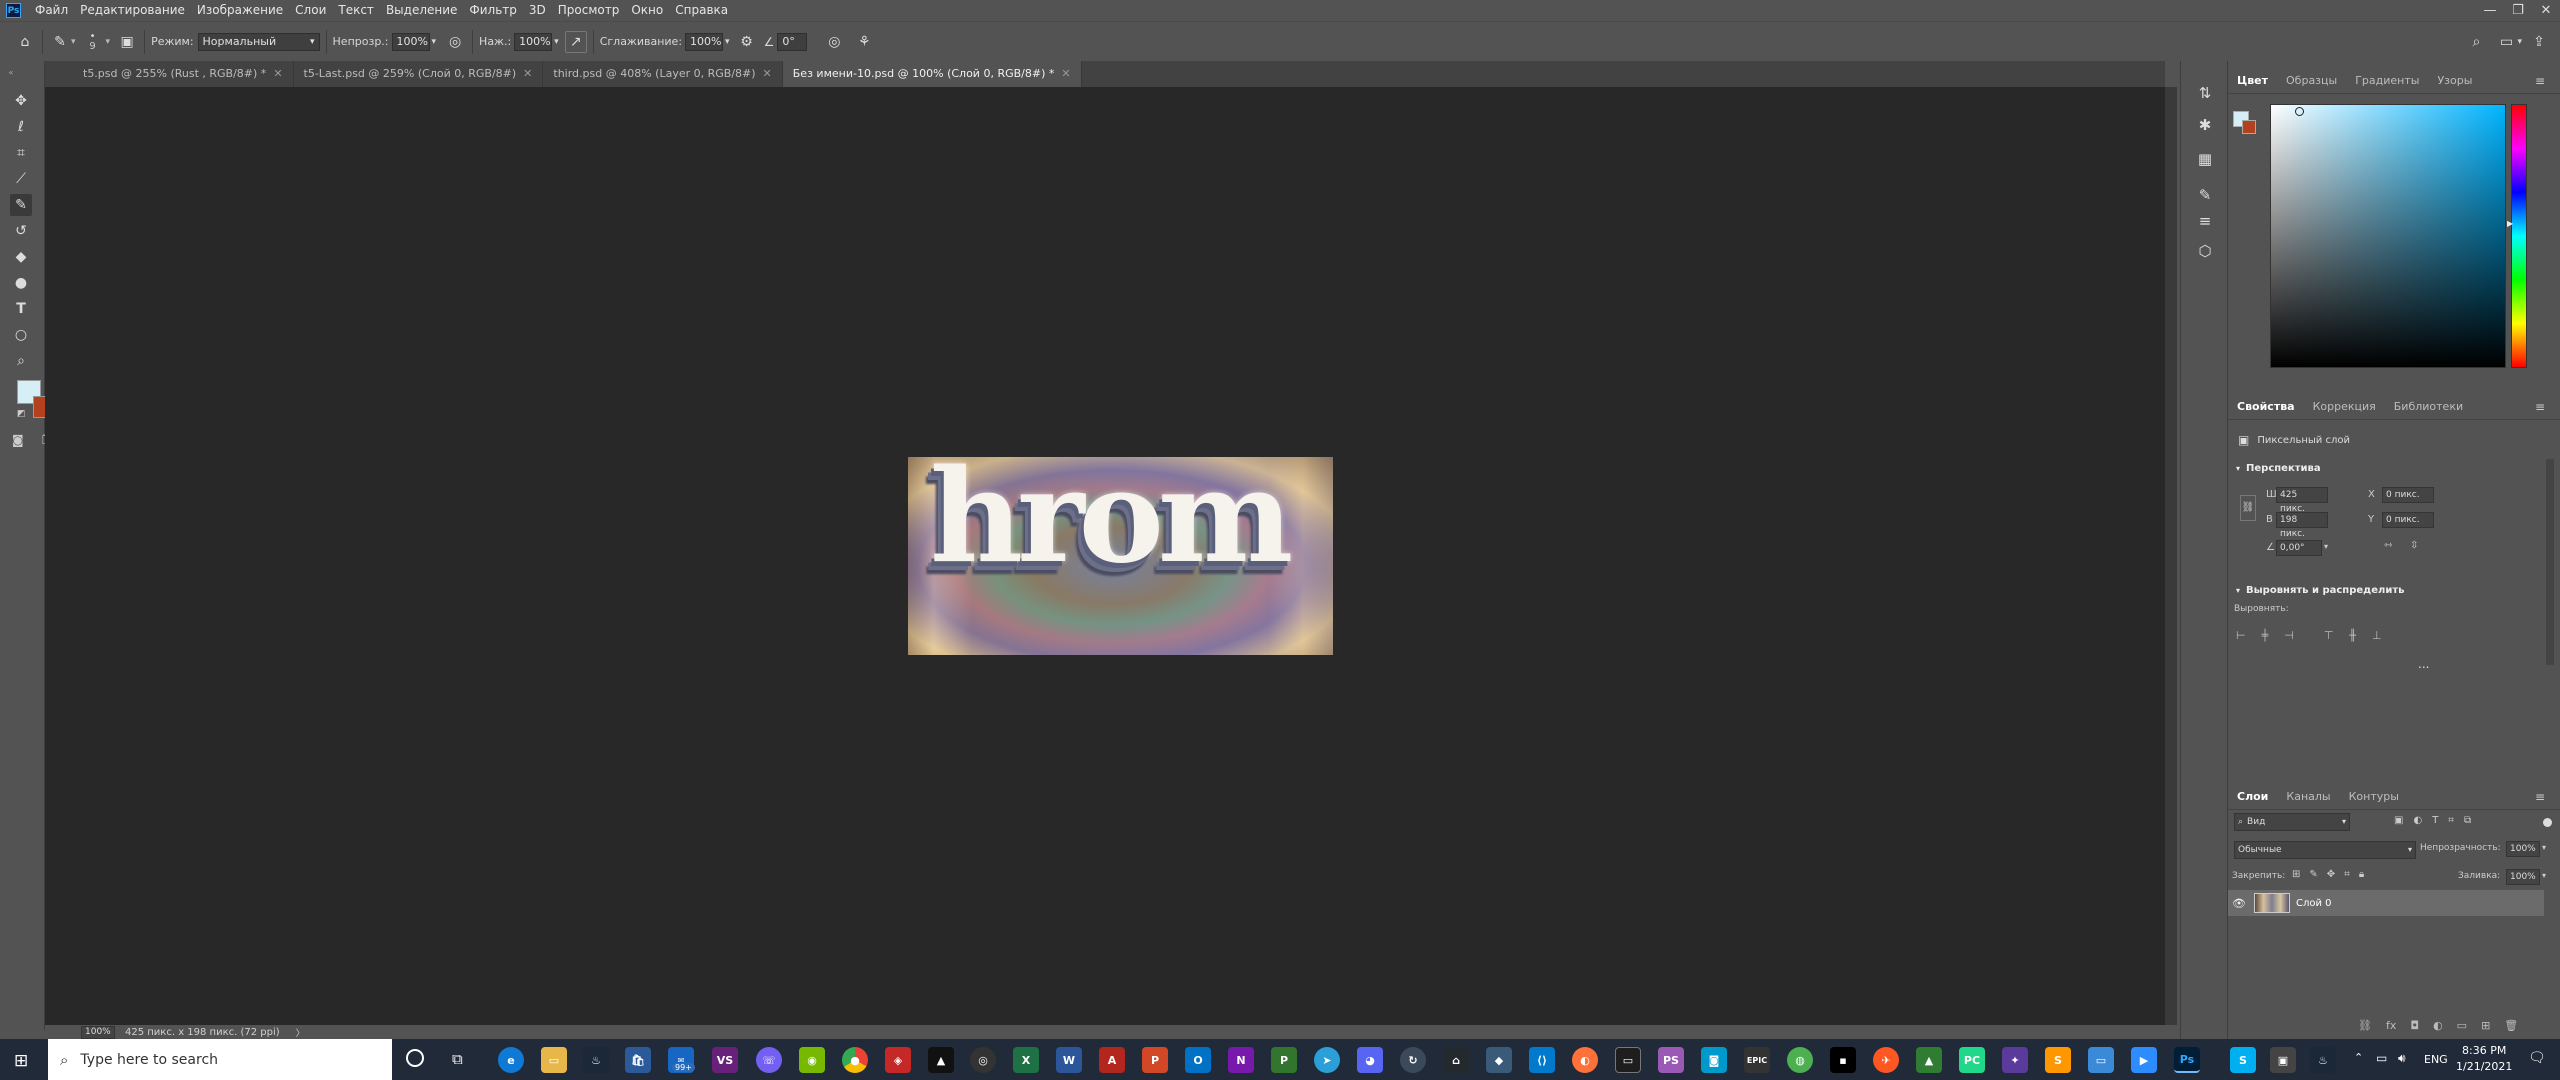 The image size is (2560, 1080). Describe the element at coordinates (701, 10) in the screenshot. I see `menu-help: Справка` at that location.